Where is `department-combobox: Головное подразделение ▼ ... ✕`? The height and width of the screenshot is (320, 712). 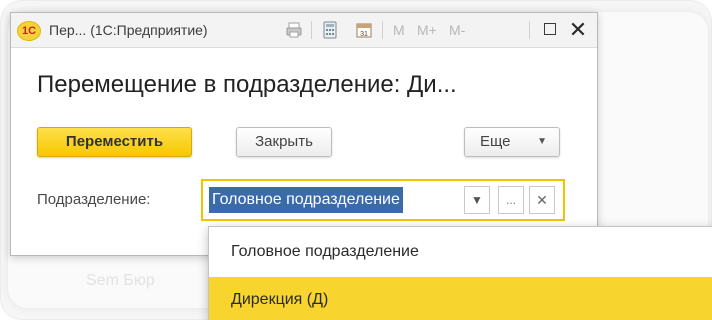 department-combobox: Головное подразделение ▼ ... ✕ is located at coordinates (383, 200).